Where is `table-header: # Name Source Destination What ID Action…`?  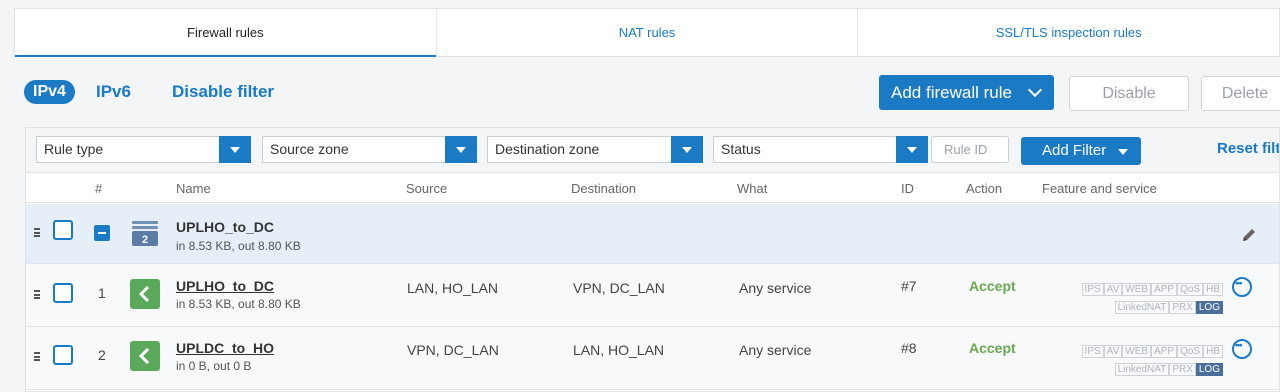 table-header: # Name Source Destination What ID Action… is located at coordinates (652, 188).